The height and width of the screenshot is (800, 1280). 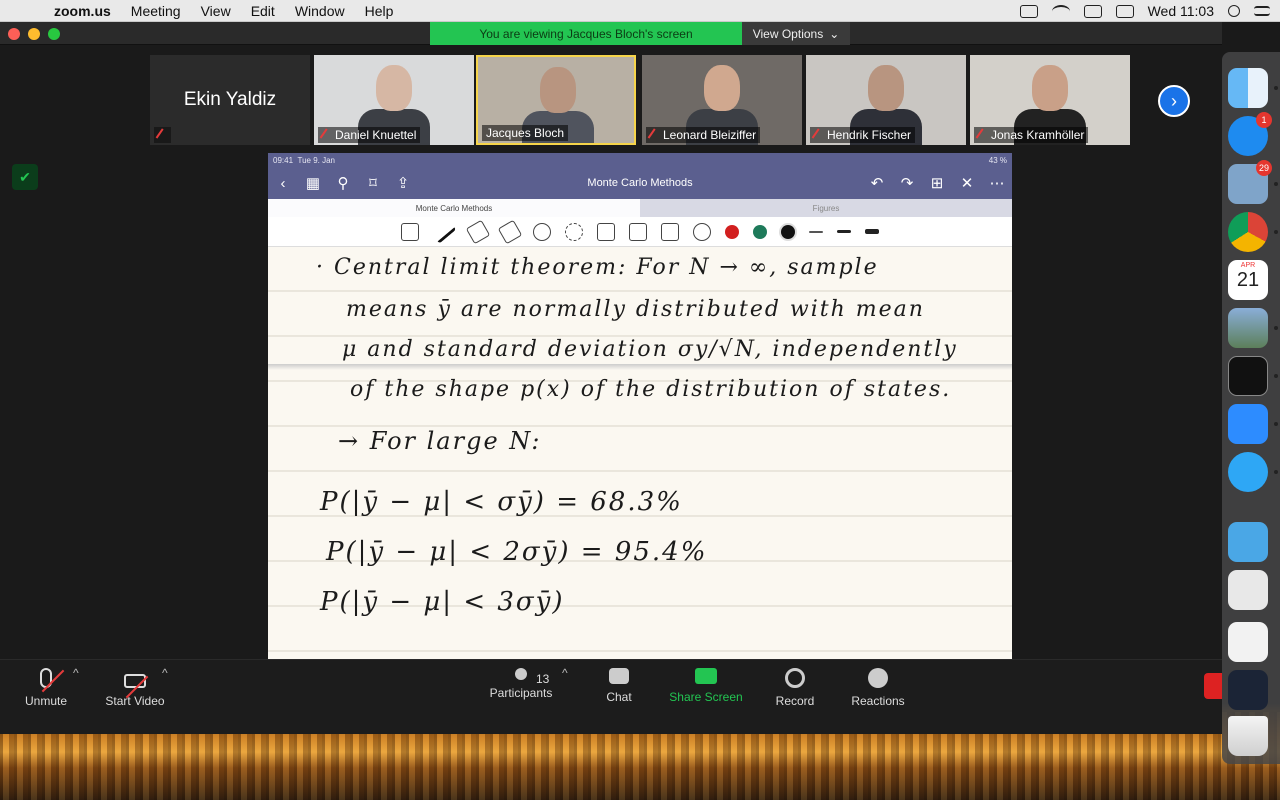 What do you see at coordinates (1124, 11) in the screenshot?
I see `flag-icon` at bounding box center [1124, 11].